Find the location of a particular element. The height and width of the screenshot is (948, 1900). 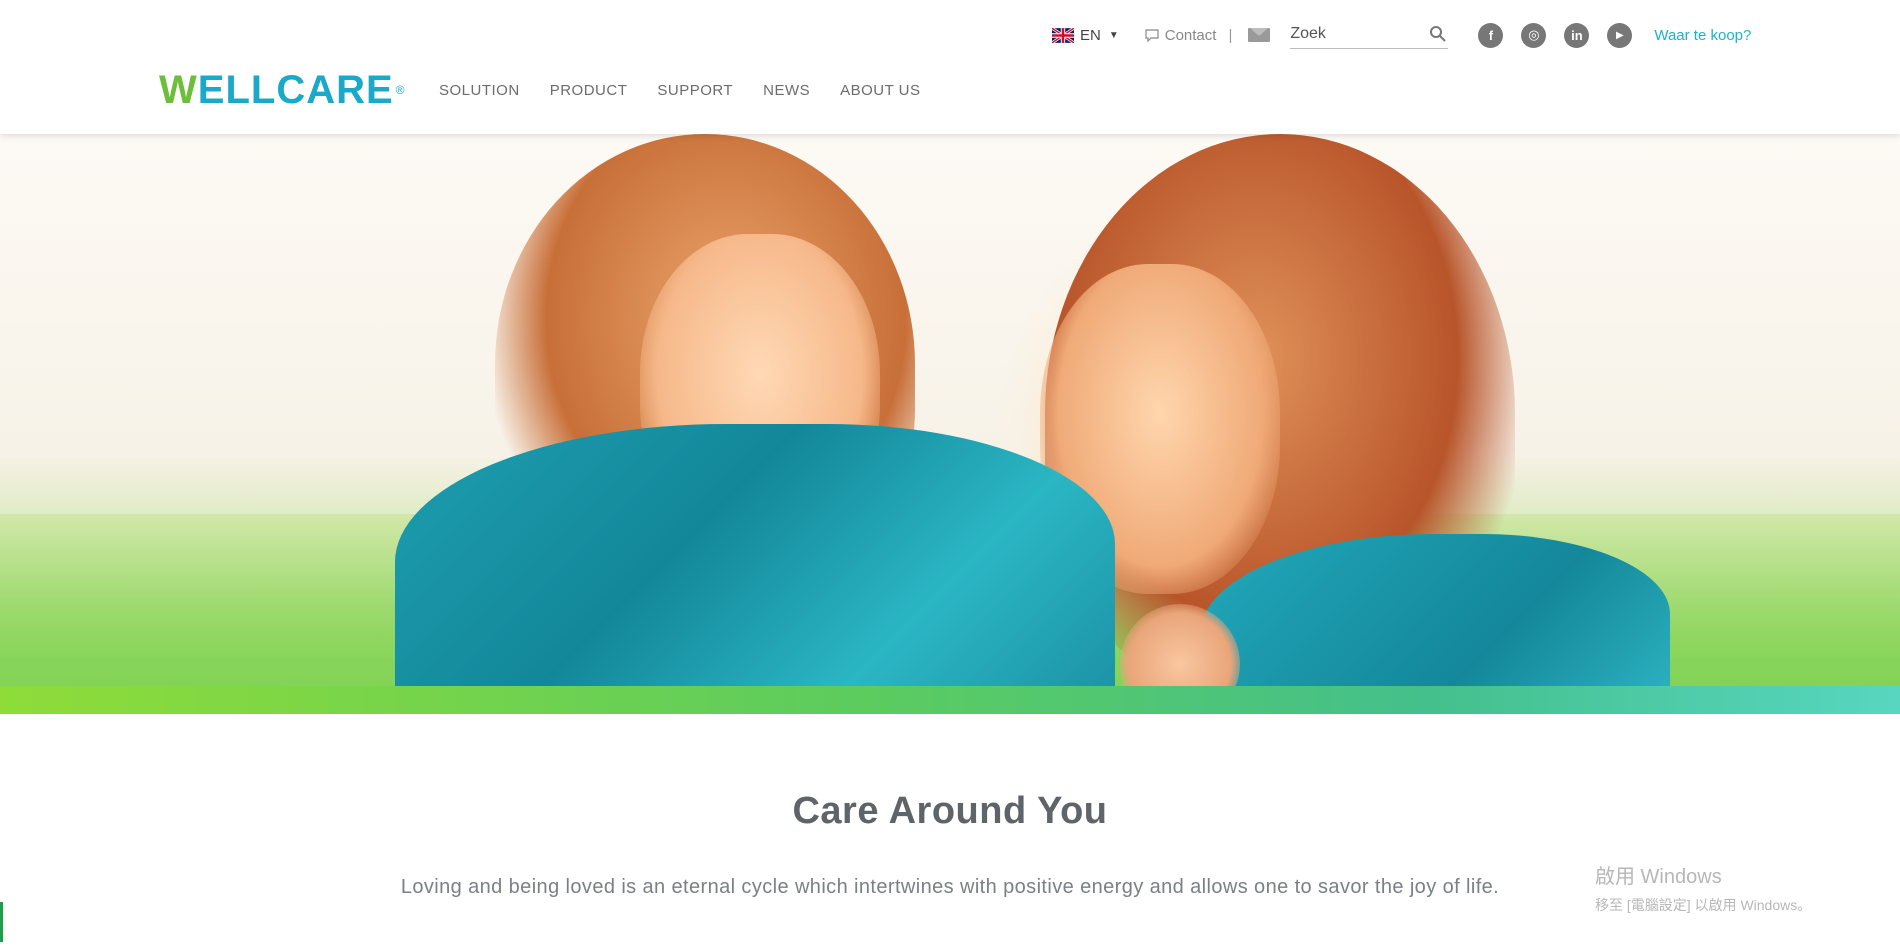

linkedin-icon: in is located at coordinates (1577, 35).